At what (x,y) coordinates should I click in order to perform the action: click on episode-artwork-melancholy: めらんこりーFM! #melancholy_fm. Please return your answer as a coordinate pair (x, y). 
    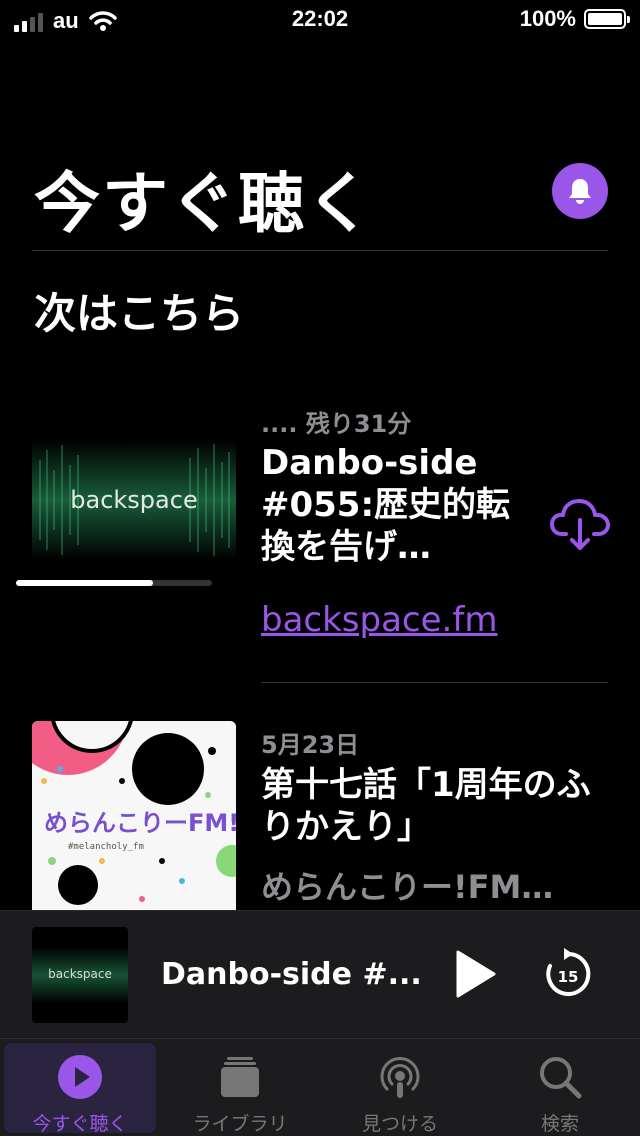
    Looking at the image, I should click on (134, 816).